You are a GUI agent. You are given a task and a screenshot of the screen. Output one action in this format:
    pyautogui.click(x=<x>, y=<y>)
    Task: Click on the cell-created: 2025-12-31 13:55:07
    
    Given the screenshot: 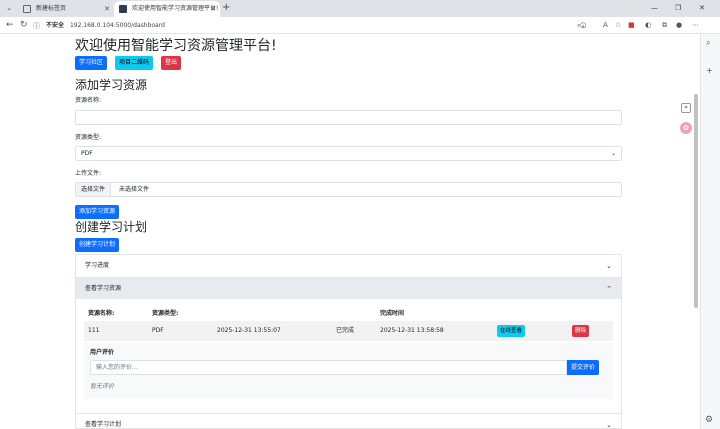 What is the action you would take?
    pyautogui.click(x=249, y=330)
    